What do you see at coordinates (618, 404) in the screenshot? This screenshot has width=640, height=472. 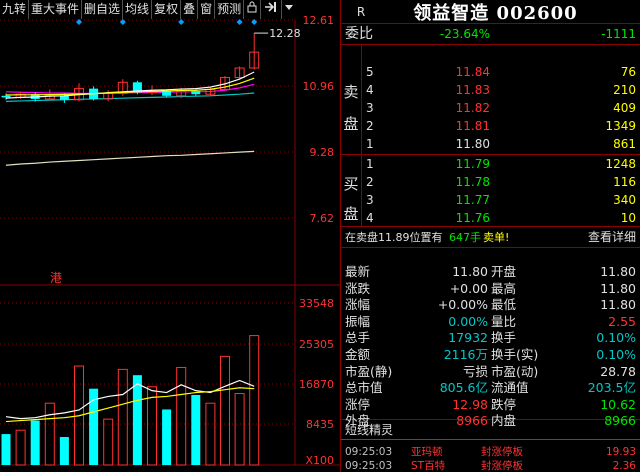 I see `stat-value: 10.62` at bounding box center [618, 404].